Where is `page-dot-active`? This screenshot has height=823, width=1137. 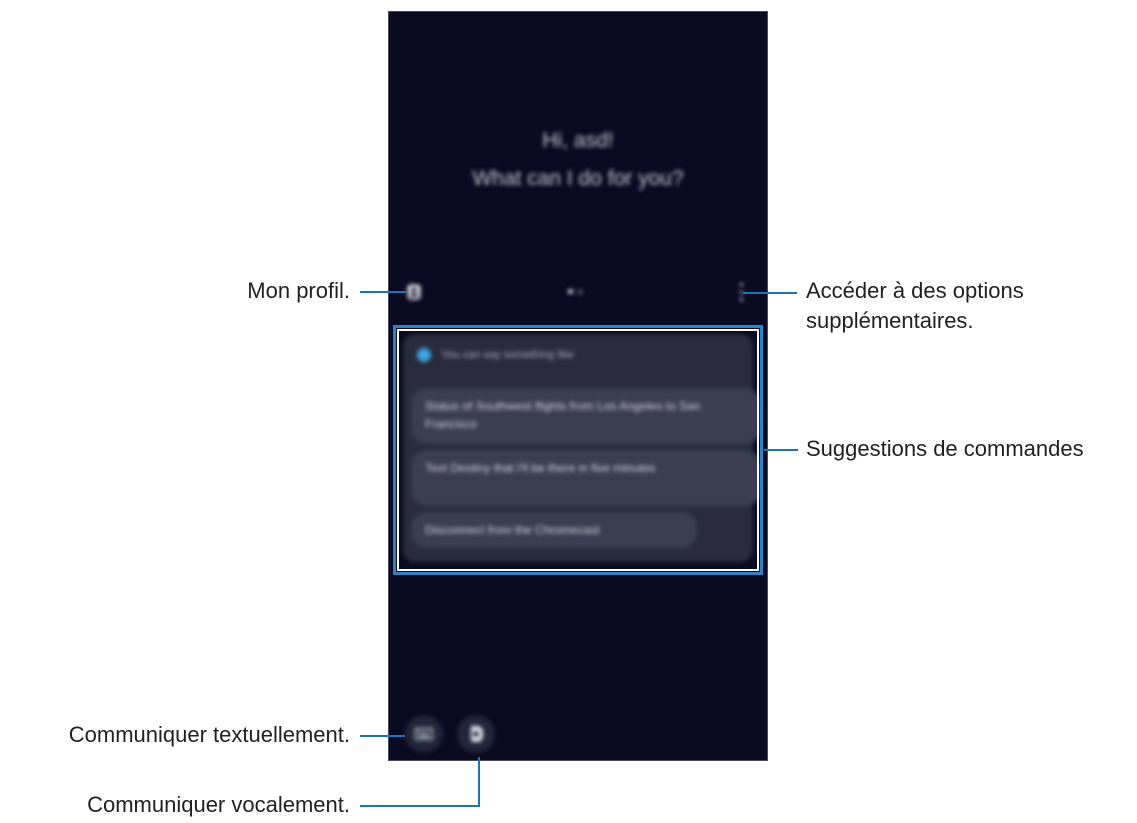
page-dot-active is located at coordinates (570, 291).